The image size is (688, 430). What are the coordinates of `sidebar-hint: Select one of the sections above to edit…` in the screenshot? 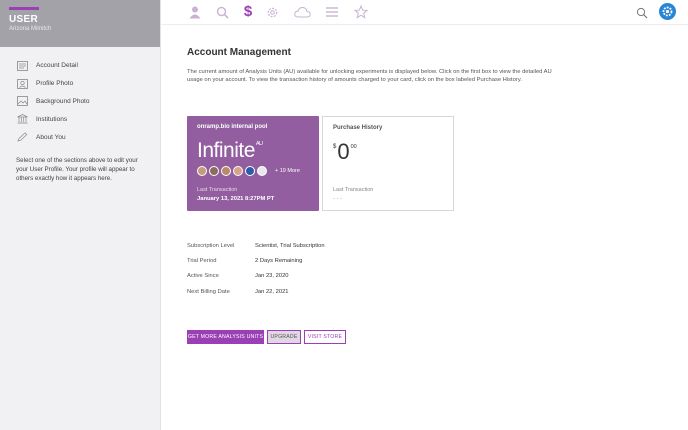 It's located at (77, 169).